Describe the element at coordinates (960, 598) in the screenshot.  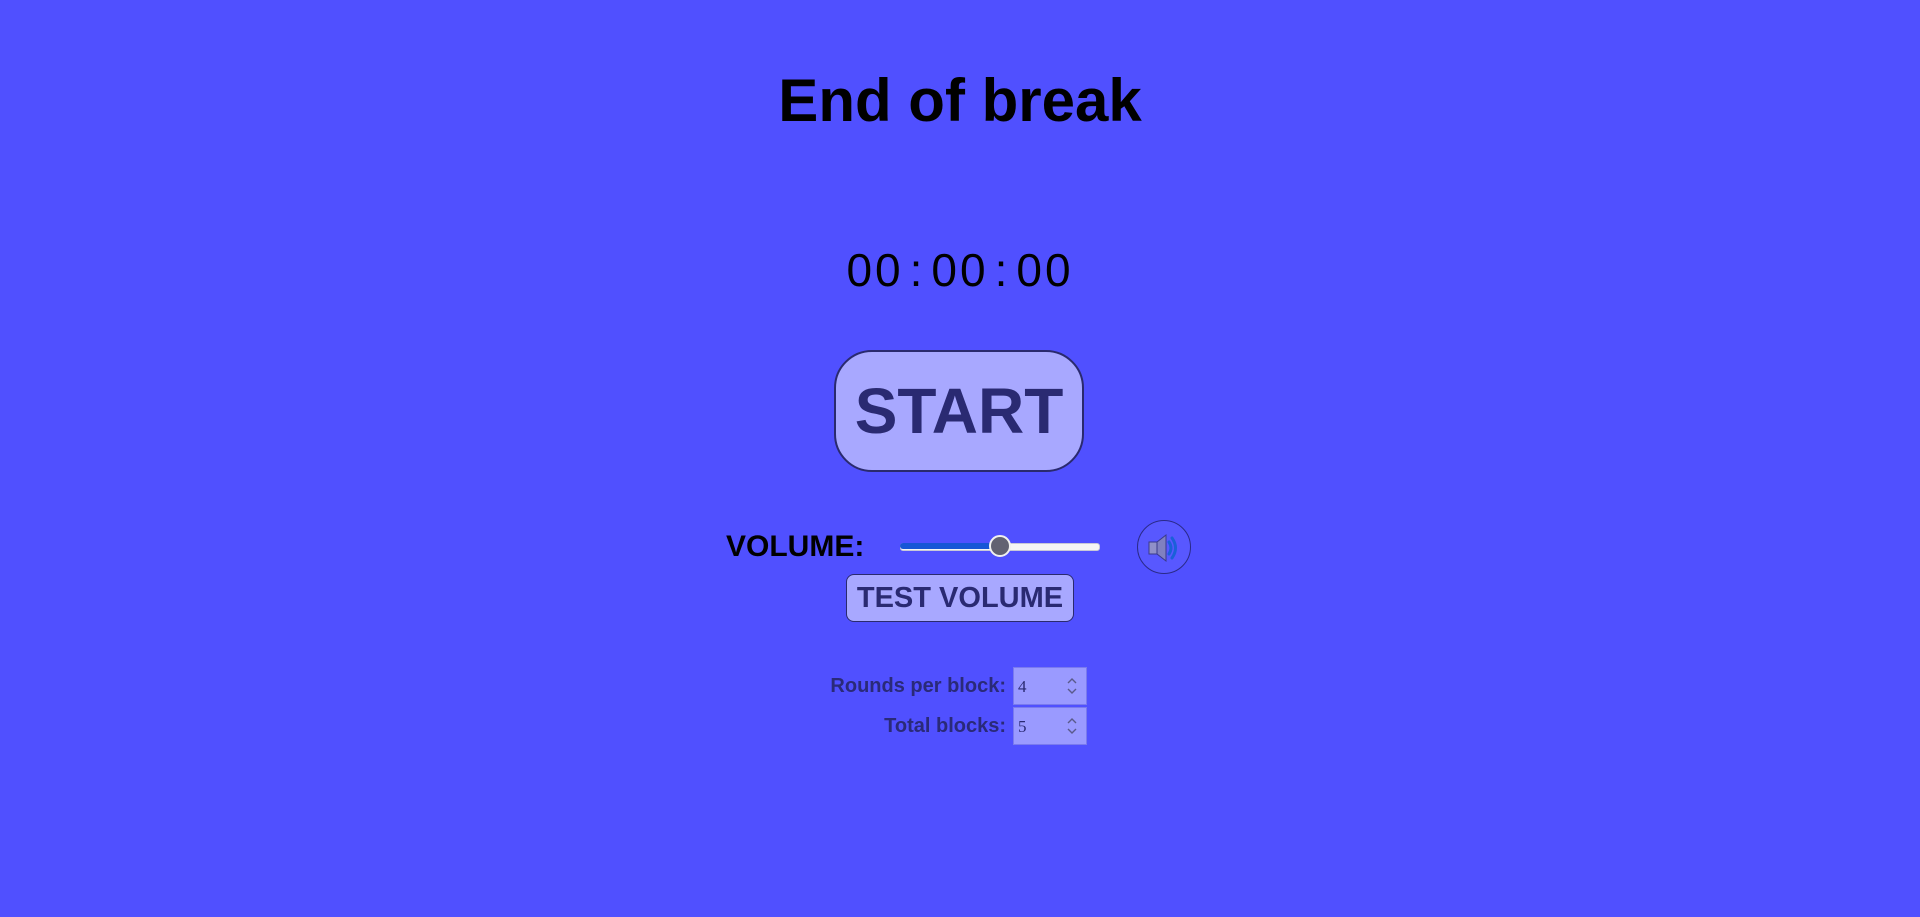
I see `test-volume-button: TEST VOLUME` at that location.